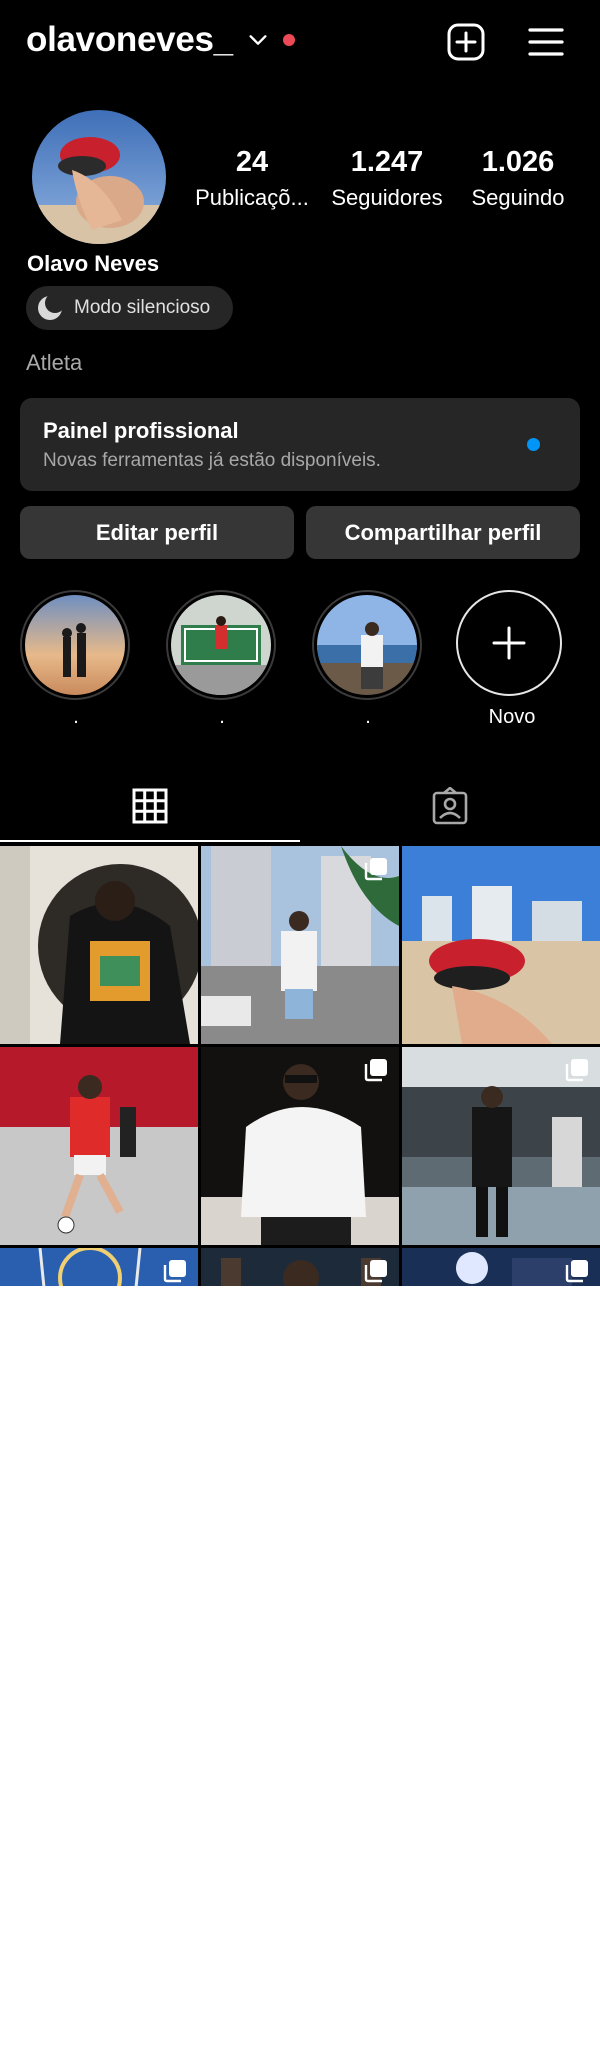  I want to click on plus-icon, so click(509, 643).